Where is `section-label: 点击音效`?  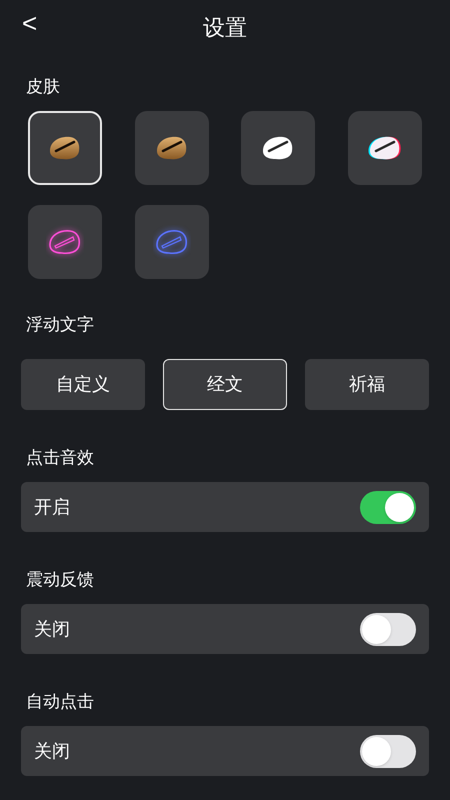
section-label: 点击音效 is located at coordinates (60, 458).